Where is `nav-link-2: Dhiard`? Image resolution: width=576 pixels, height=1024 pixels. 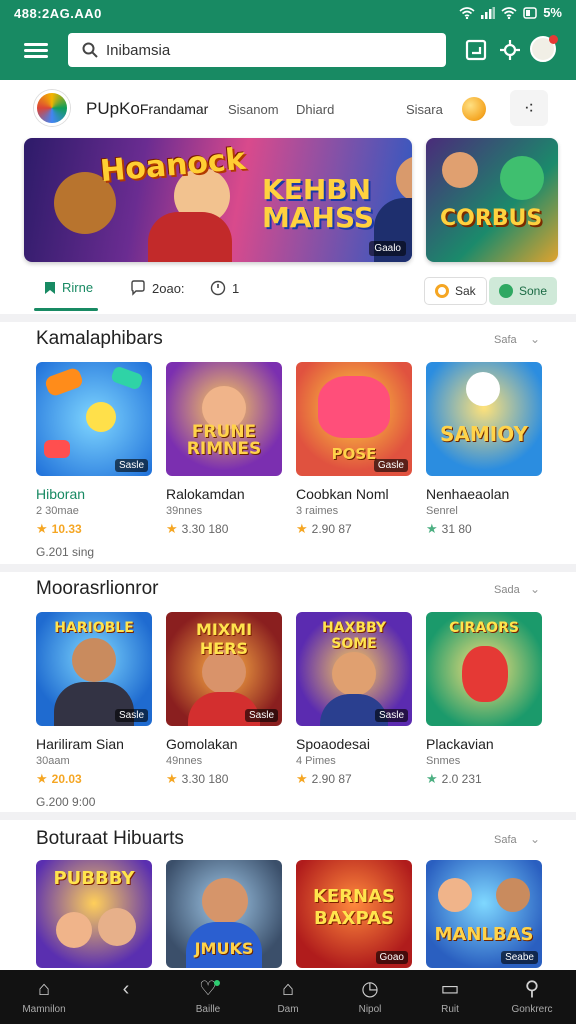 nav-link-2: Dhiard is located at coordinates (315, 109).